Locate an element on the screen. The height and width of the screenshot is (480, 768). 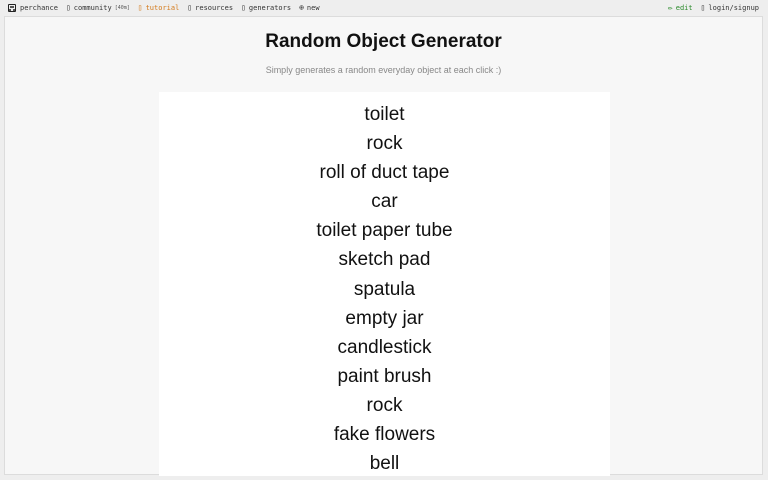
nav-login: ▯ login/signup is located at coordinates (729, 8).